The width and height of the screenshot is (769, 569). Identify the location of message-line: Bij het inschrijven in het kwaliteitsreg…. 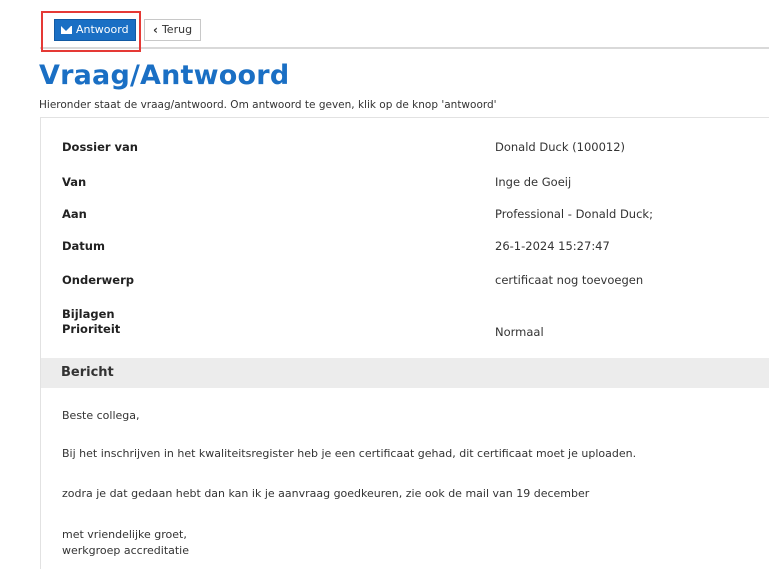
(349, 453).